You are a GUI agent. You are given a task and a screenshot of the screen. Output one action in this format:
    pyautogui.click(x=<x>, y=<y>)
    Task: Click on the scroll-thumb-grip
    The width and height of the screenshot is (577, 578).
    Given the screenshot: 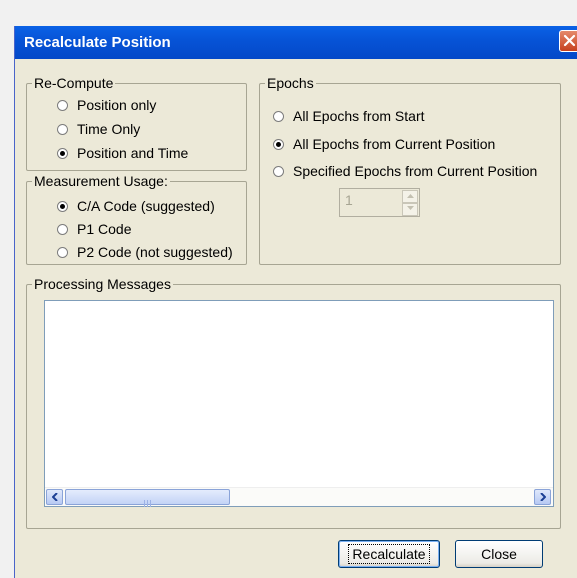 What is the action you would take?
    pyautogui.click(x=149, y=500)
    